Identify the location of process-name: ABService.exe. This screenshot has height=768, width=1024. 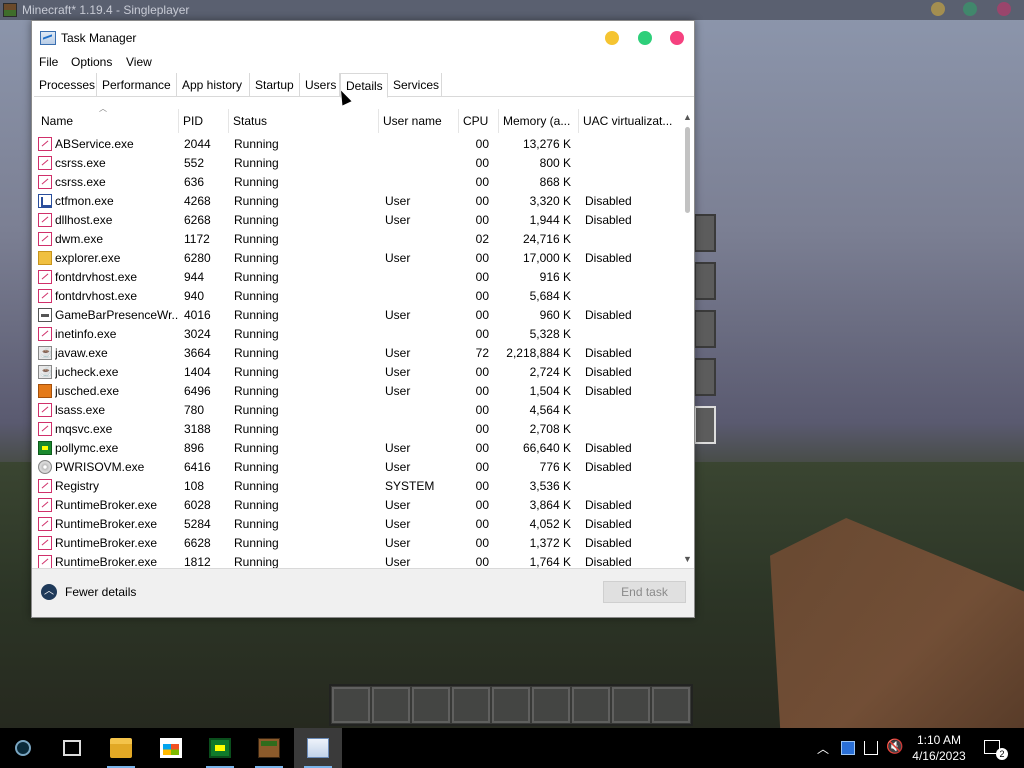
(94, 144).